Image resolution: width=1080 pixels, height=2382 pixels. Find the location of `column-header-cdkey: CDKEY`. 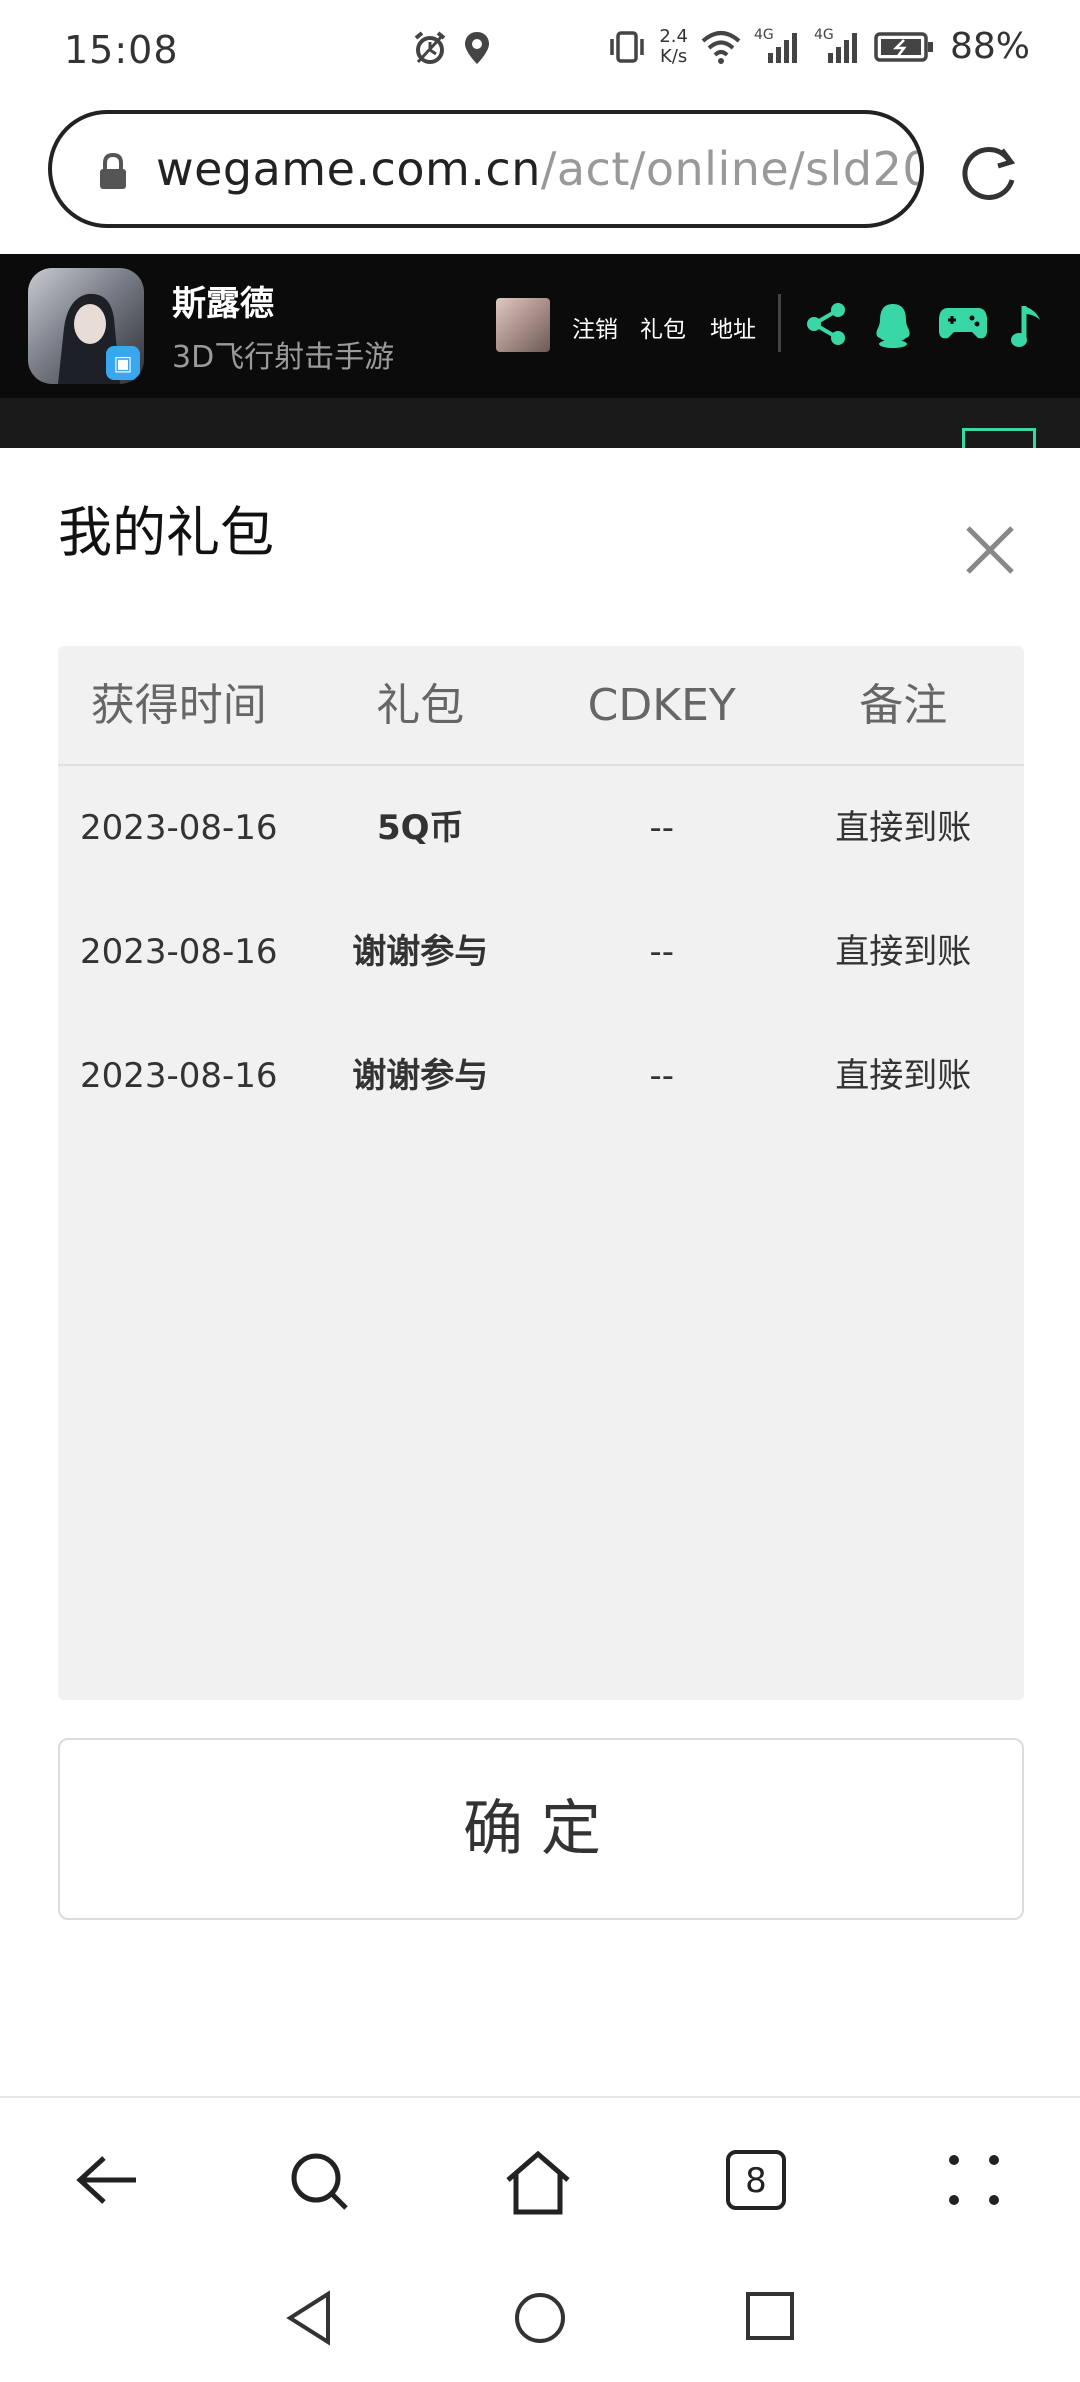

column-header-cdkey: CDKEY is located at coordinates (661, 705).